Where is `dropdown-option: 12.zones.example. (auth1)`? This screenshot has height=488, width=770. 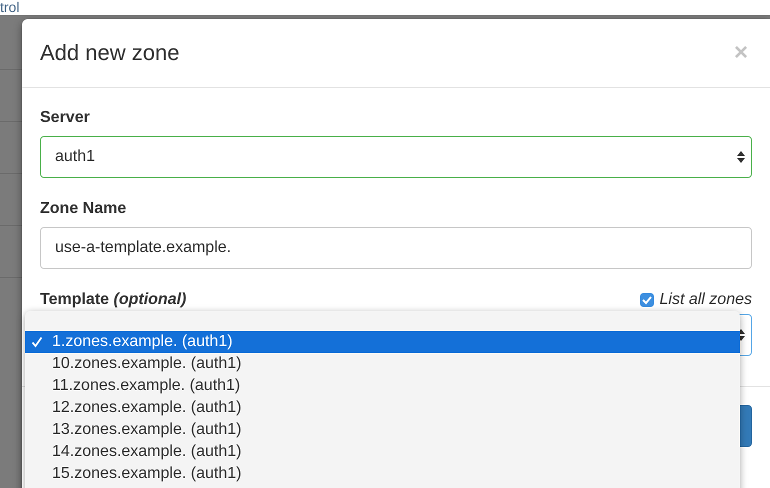 dropdown-option: 12.zones.example. (auth1) is located at coordinates (382, 408).